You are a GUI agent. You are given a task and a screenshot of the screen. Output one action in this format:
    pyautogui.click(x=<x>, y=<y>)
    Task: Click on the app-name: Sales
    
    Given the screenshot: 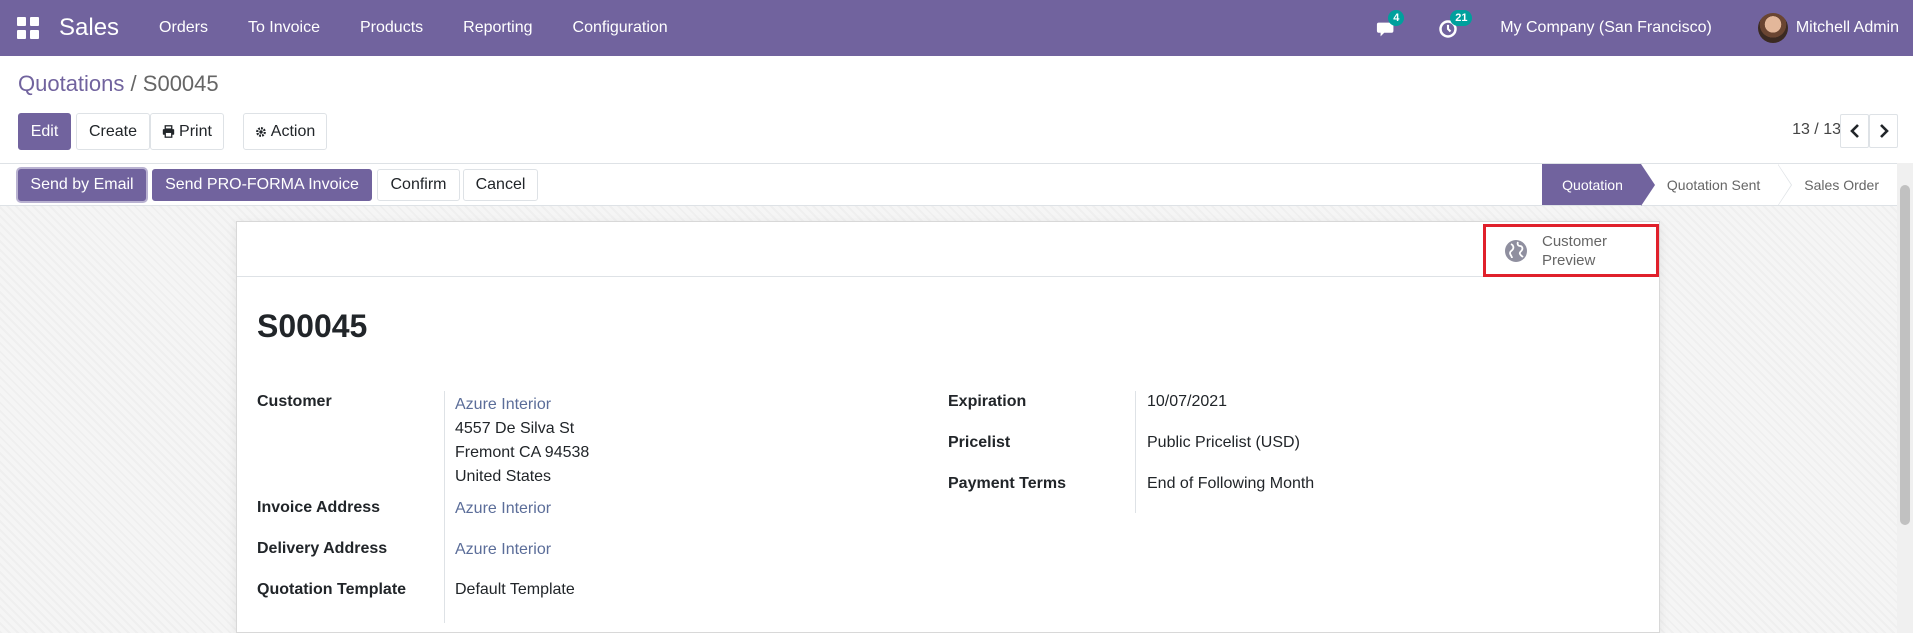 What is the action you would take?
    pyautogui.click(x=89, y=28)
    